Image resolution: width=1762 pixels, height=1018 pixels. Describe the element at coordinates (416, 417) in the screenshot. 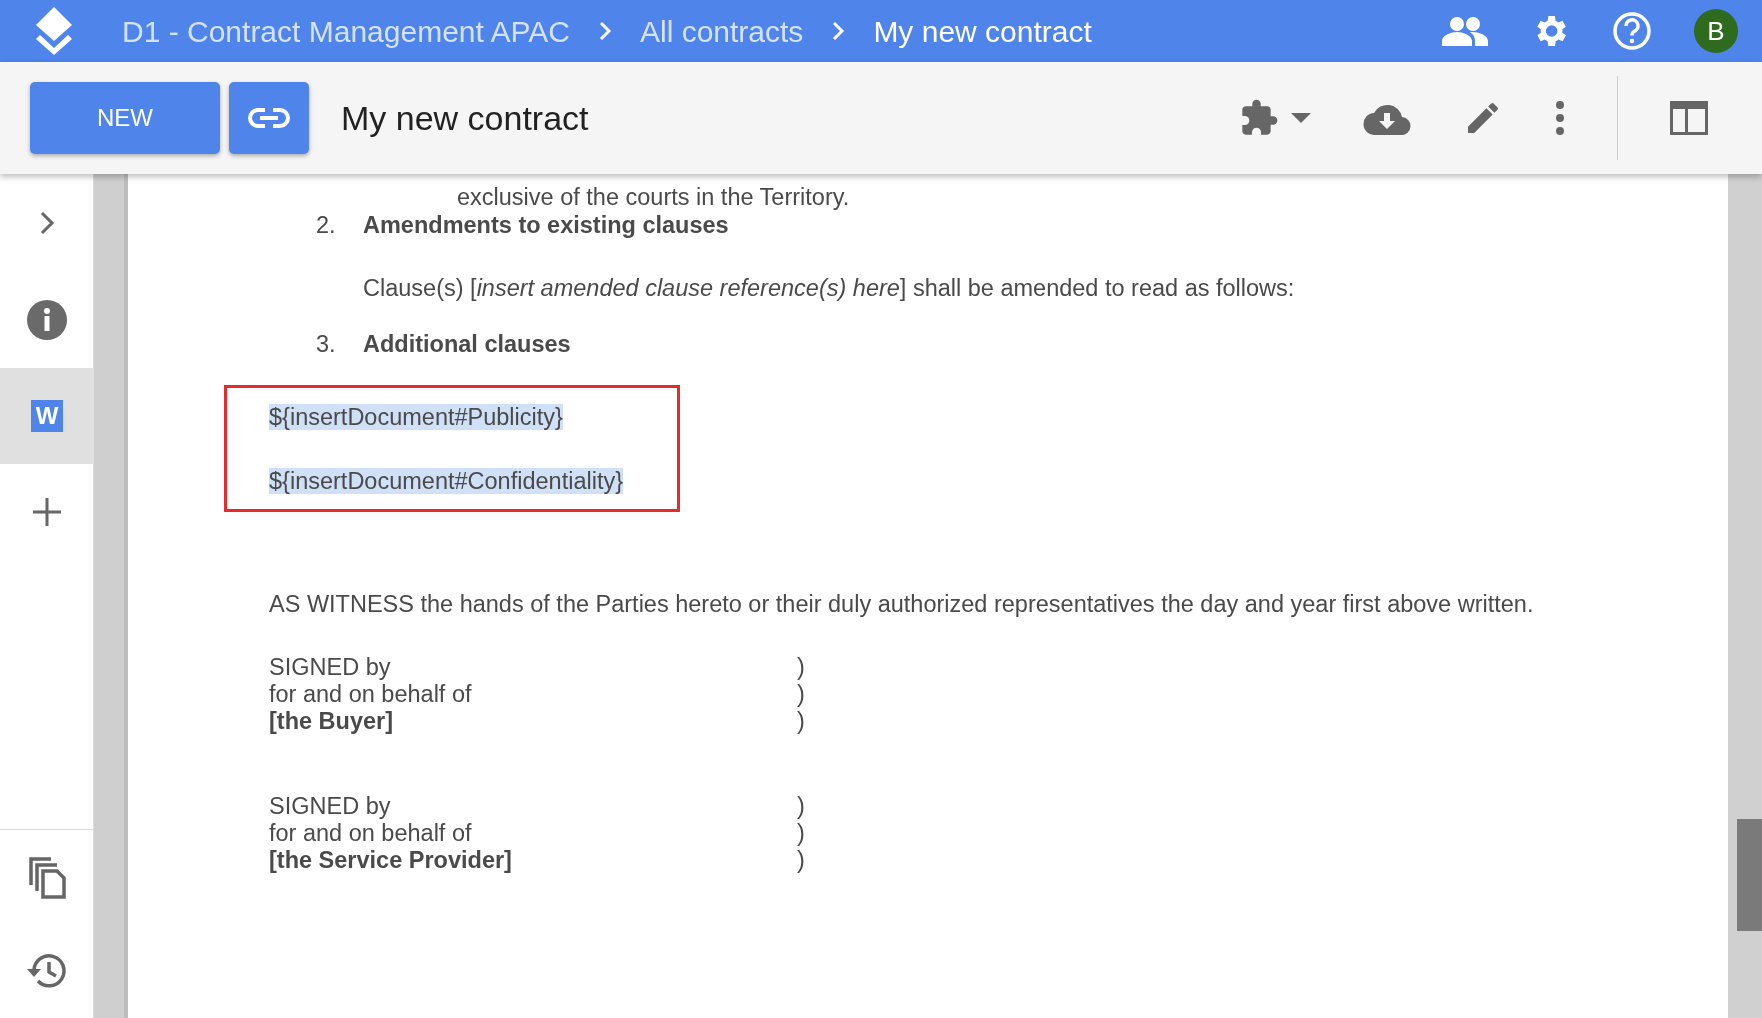

I see `placeholder-tag: ${insertDocument#Publicity}` at that location.